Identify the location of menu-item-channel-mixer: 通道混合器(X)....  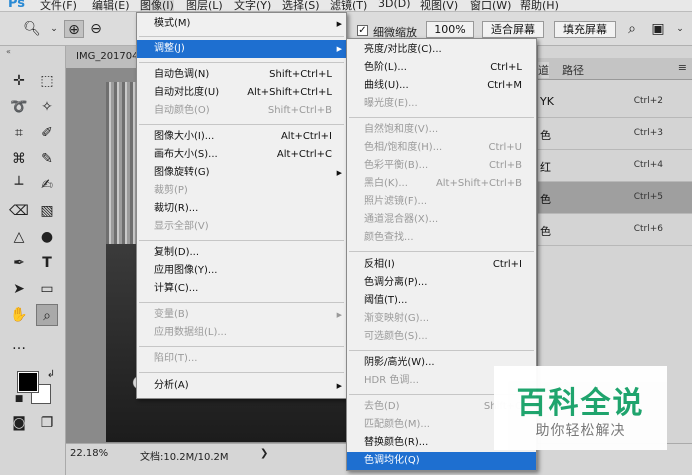
(441, 220).